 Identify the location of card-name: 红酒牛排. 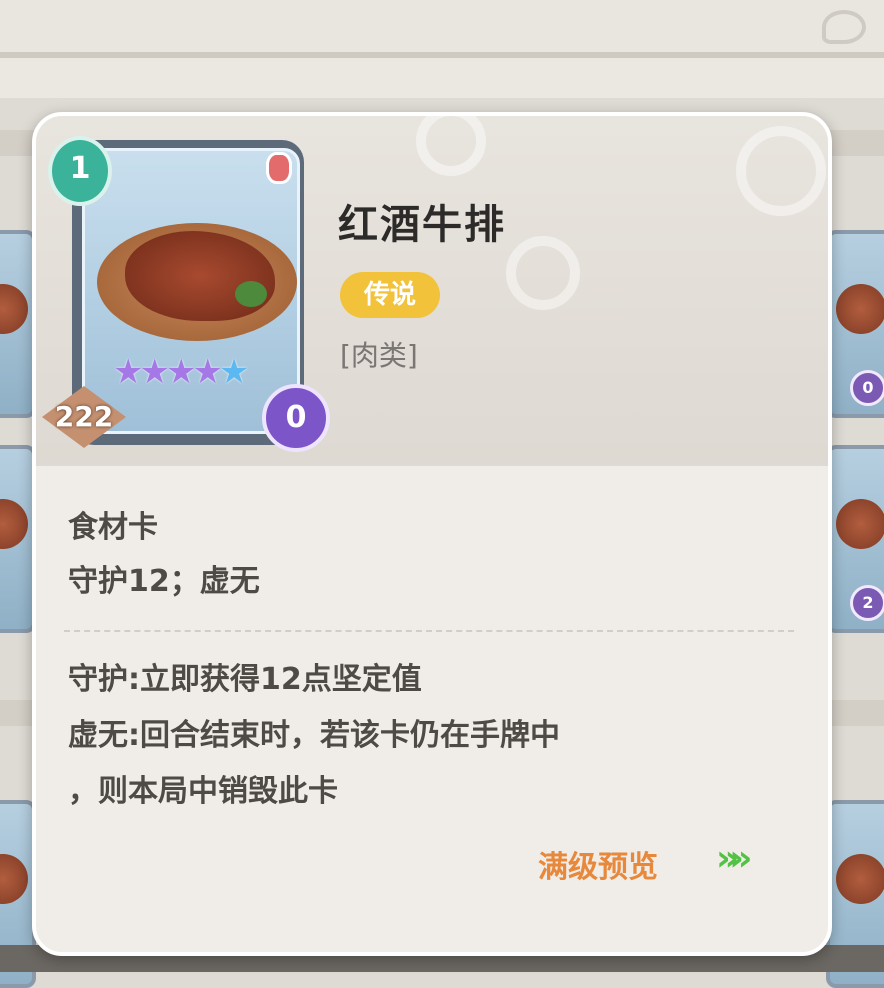
(422, 225).